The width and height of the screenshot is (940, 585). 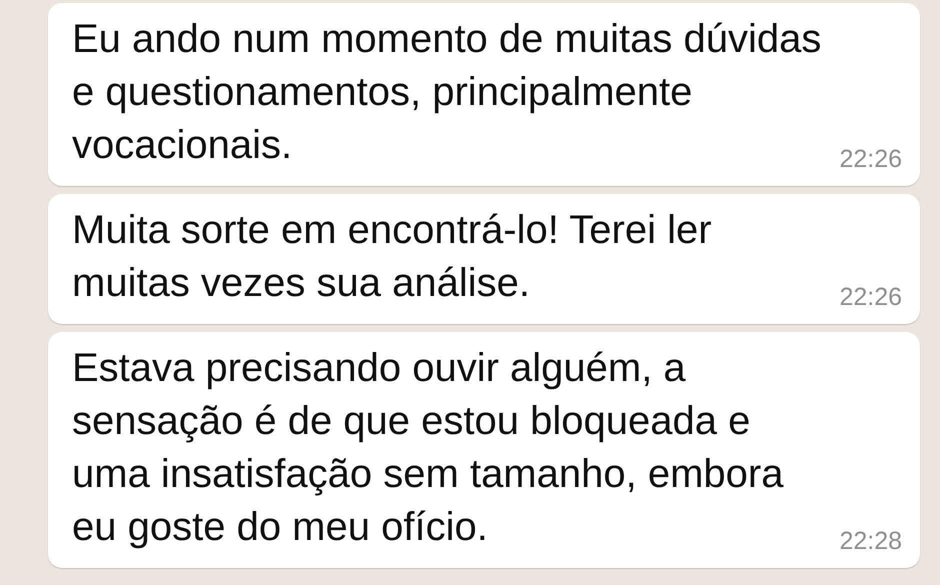 I want to click on message-text: Muita sorte em encontrá-lo! Terei ler muitas vezes sua análise., so click(x=392, y=257).